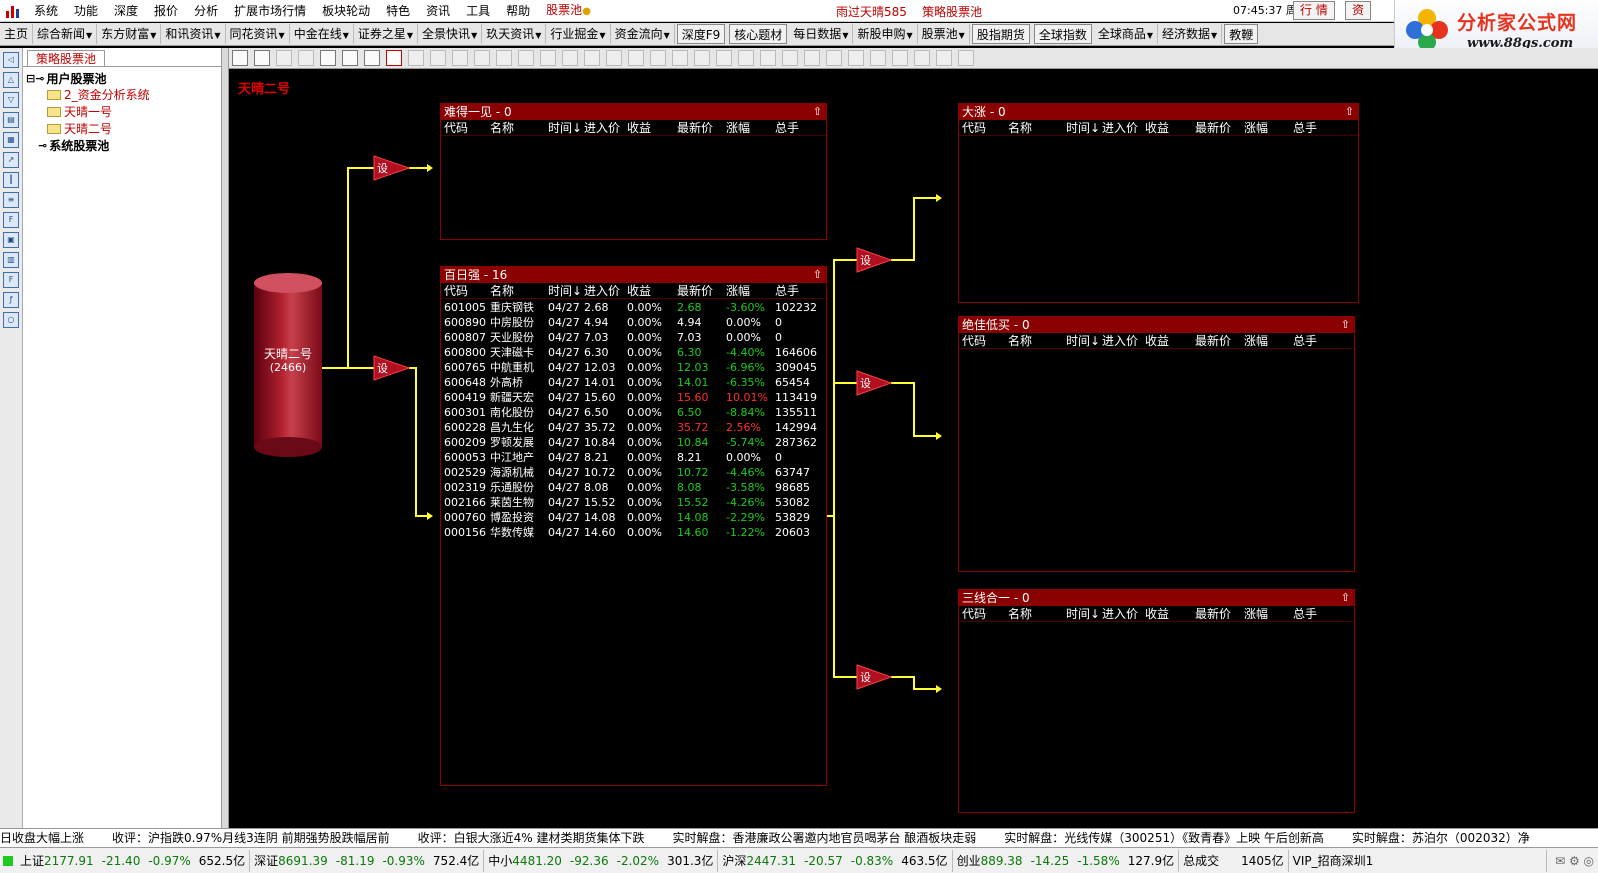 The image size is (1598, 873). I want to click on text-tool-icon, so click(526, 58).